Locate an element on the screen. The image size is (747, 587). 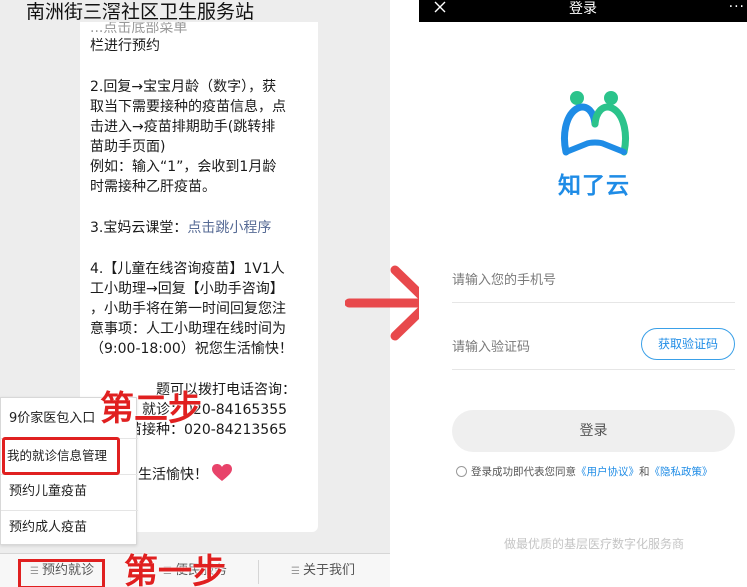
mini-program-link: 点击跳小程序 is located at coordinates (229, 228).